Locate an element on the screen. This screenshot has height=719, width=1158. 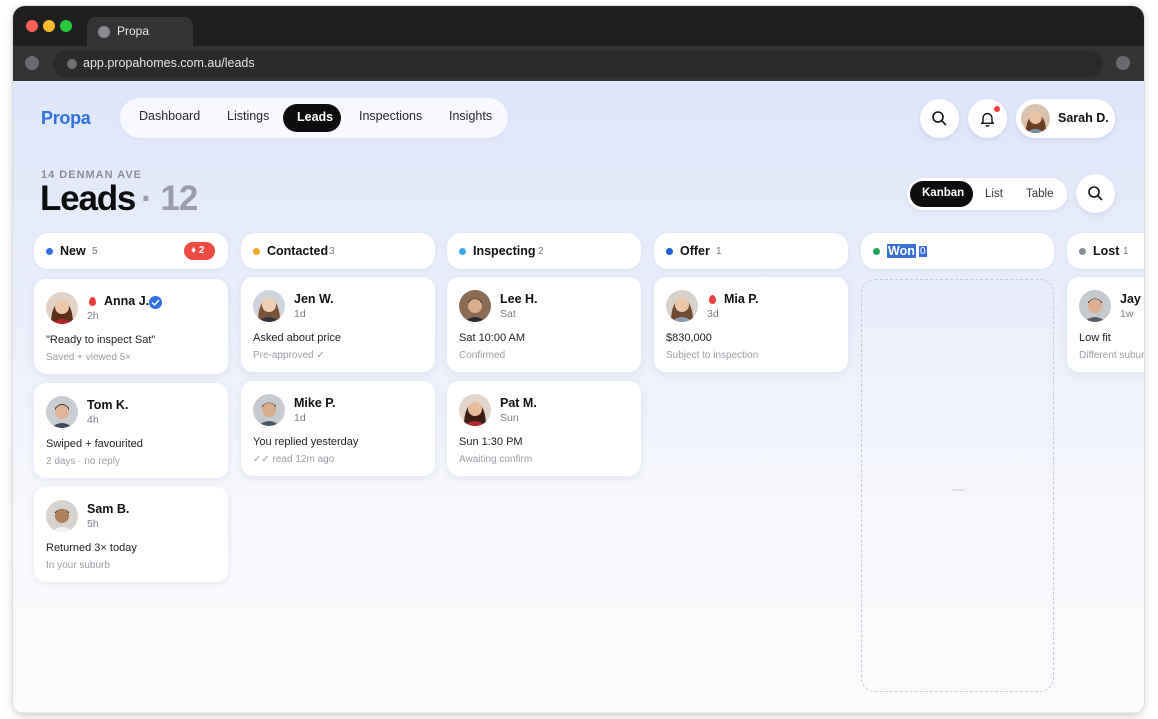
view-option-kanban: Kanban is located at coordinates (941, 194).